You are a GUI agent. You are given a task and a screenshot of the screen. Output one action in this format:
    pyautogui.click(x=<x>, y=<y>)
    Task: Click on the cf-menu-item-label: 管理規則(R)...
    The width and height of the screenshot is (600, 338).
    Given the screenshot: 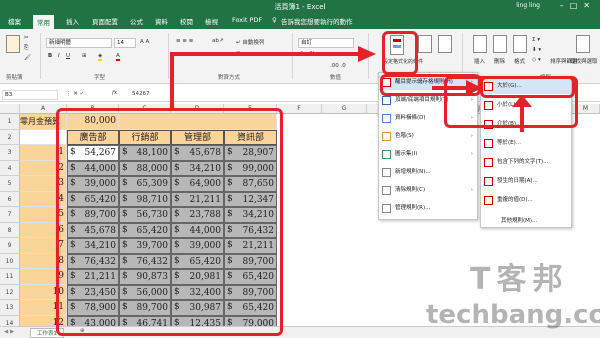 What is the action you would take?
    pyautogui.click(x=413, y=208)
    